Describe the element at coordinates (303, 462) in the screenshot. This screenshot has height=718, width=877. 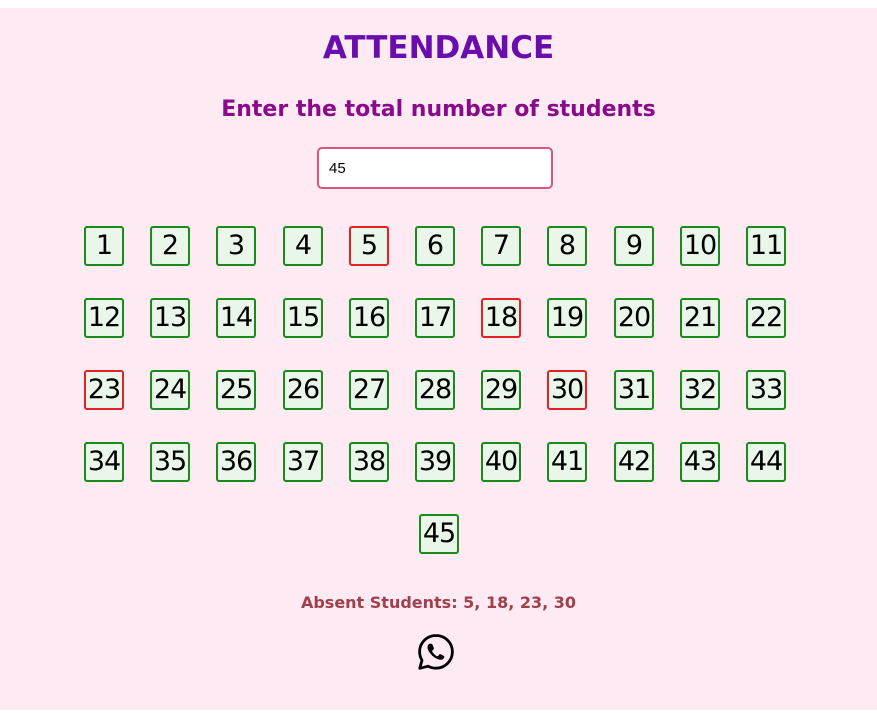
I see `student-box-37: 37` at that location.